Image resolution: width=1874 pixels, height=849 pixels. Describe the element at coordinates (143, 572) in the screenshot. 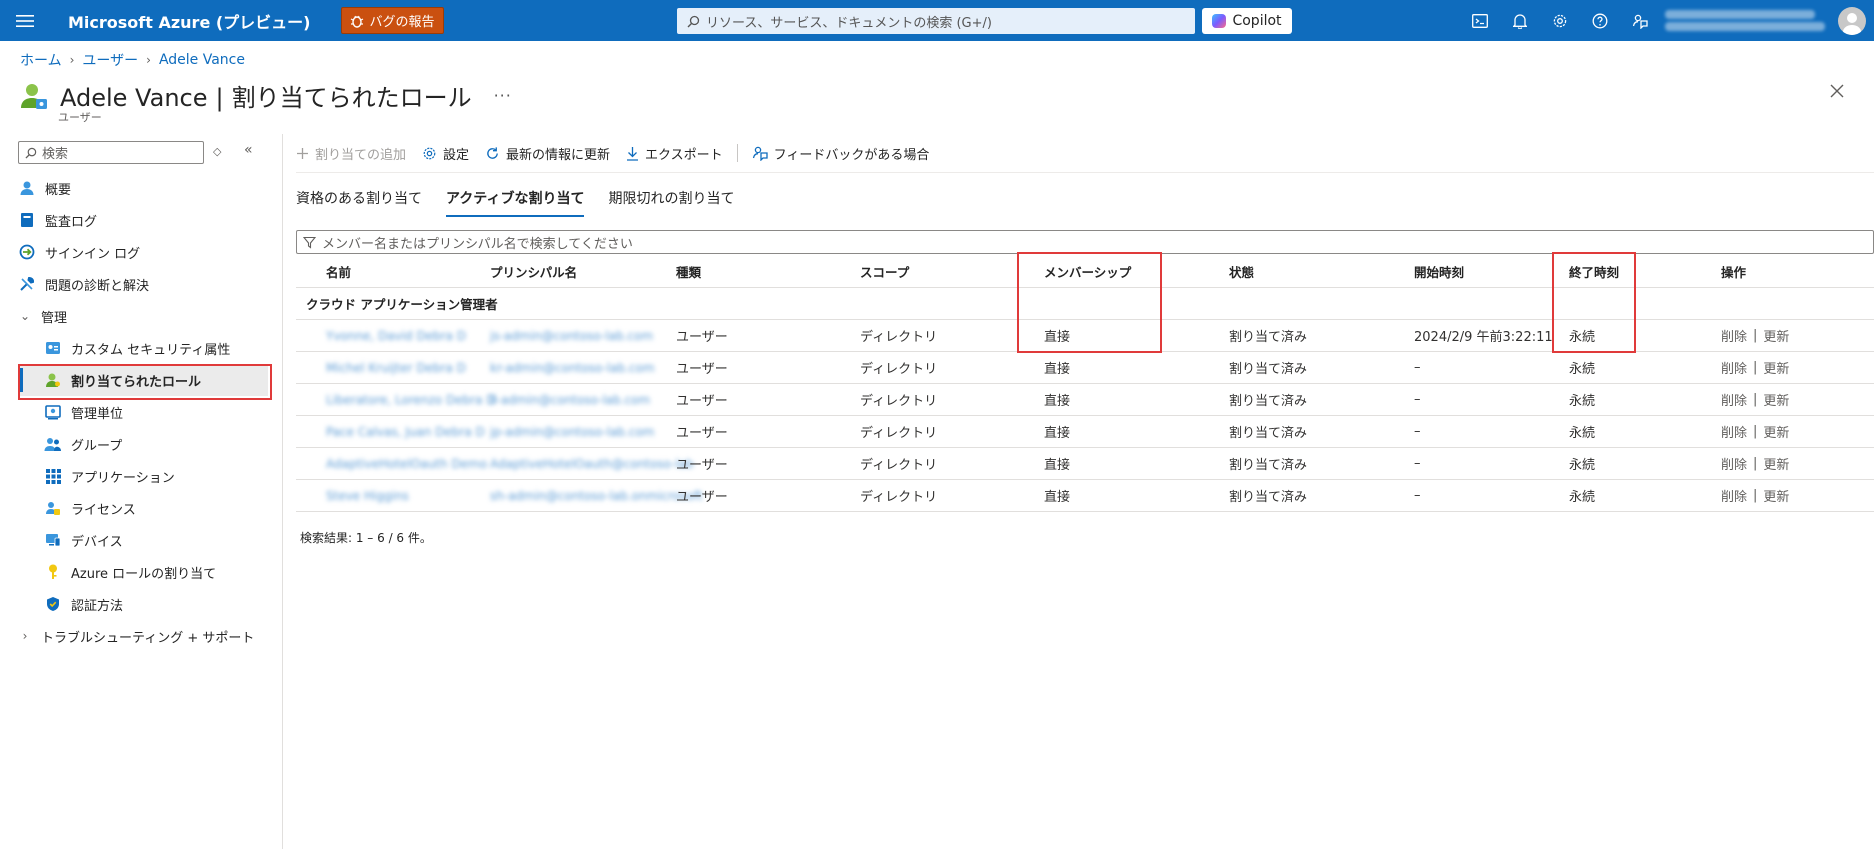

I see `sidebar-item-azure-role-assignments: Azure ロールの割り当て` at that location.